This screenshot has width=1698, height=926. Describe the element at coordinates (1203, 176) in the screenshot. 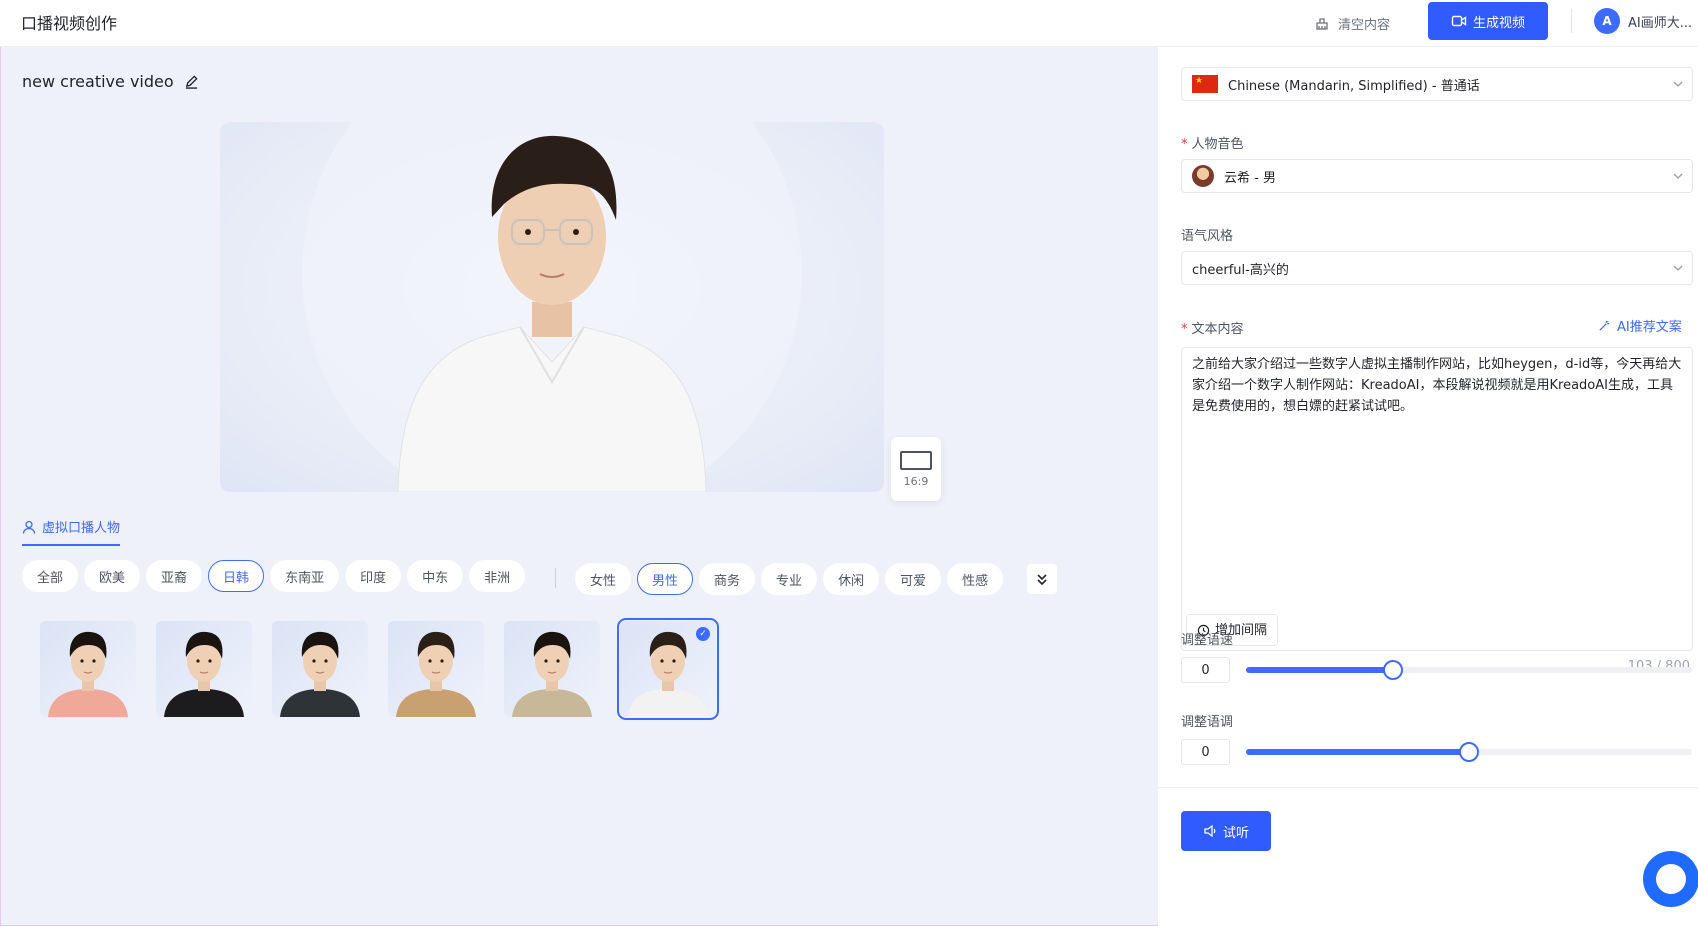

I see `voice-avatar` at that location.